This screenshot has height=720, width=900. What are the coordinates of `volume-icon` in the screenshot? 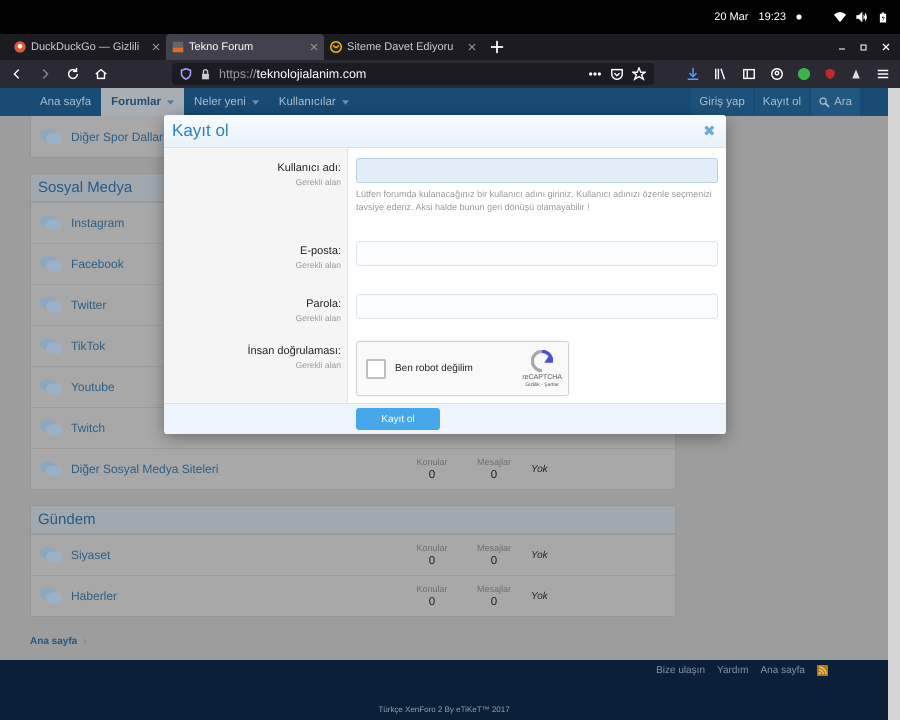 It's located at (862, 17).